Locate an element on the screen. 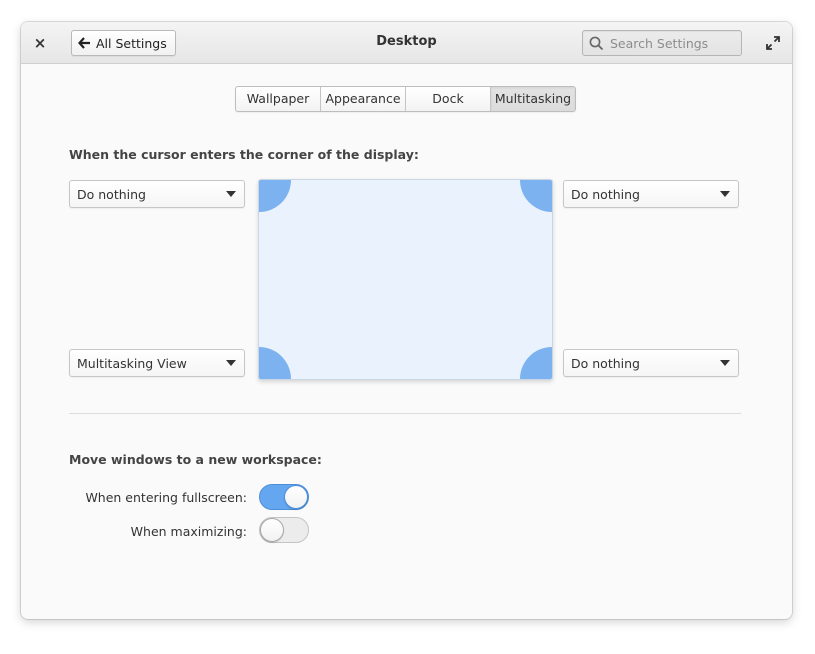  maximizing-switch is located at coordinates (284, 530).